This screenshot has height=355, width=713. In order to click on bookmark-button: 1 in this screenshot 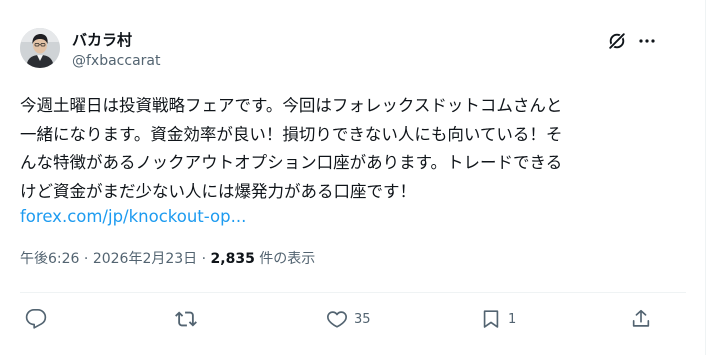, I will do `click(498, 319)`.